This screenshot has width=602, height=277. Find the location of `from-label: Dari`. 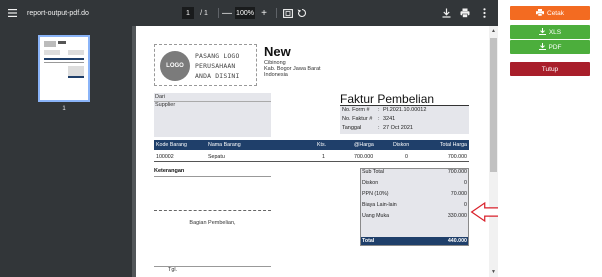

from-label: Dari is located at coordinates (160, 97).